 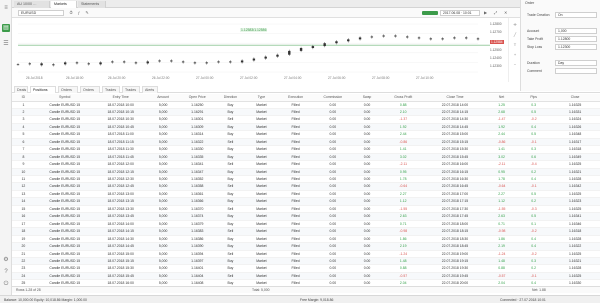 I want to click on column-header: Swap, so click(x=367, y=98).